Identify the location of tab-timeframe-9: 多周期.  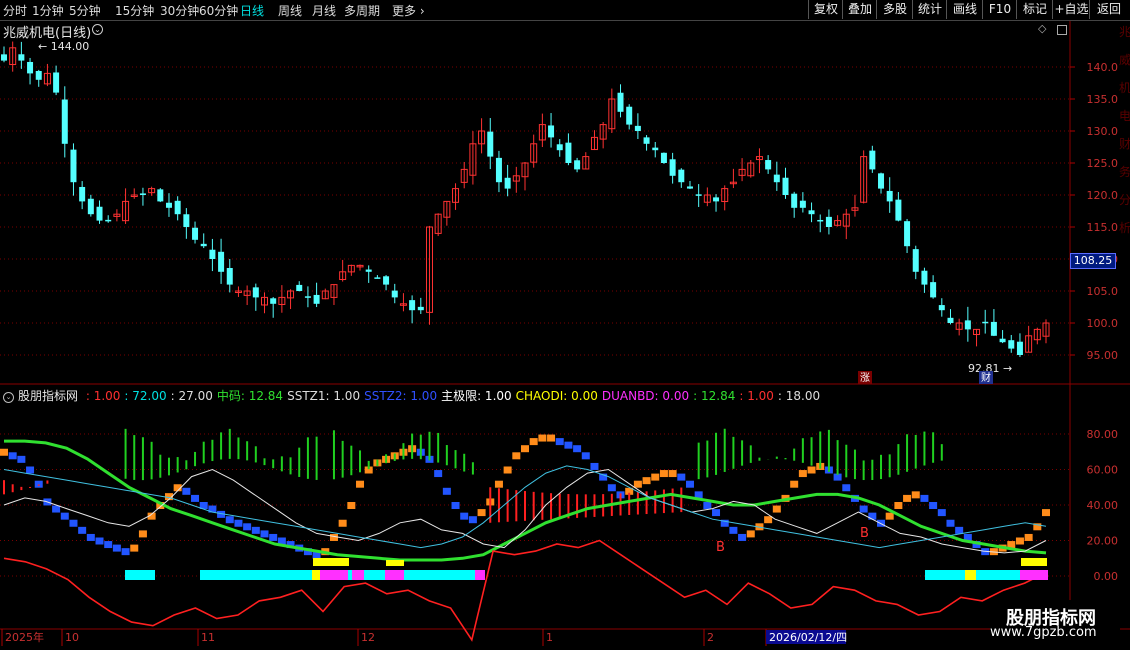
(362, 10).